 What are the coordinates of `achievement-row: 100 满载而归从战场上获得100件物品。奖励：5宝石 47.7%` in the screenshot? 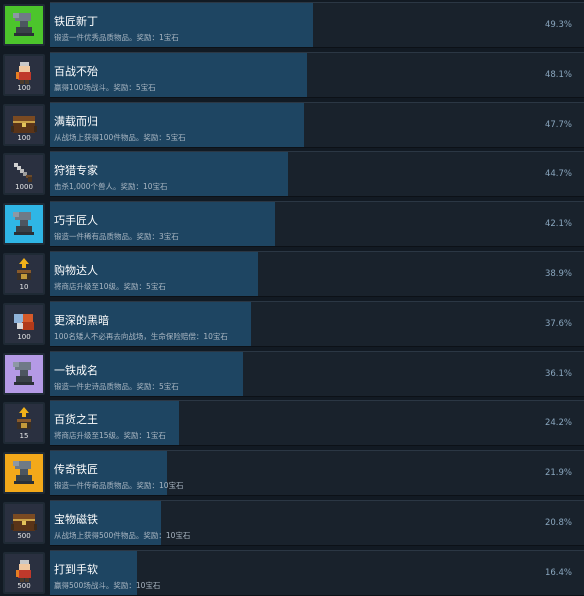 It's located at (292, 124).